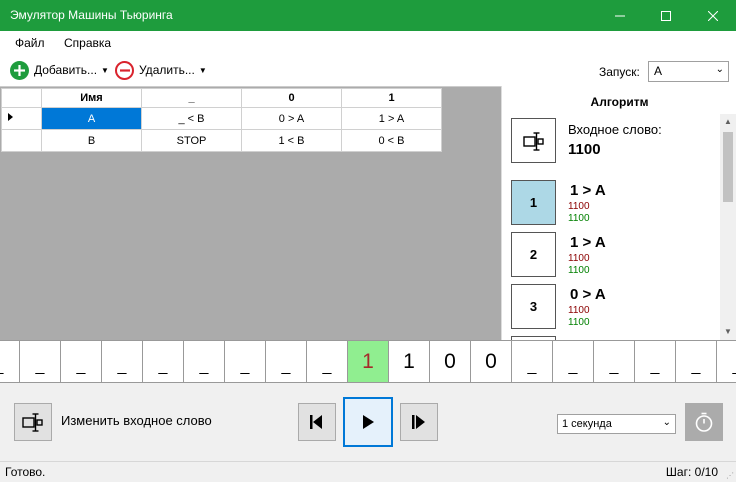 This screenshot has width=736, height=482. I want to click on input-word-value: 1100, so click(584, 149).